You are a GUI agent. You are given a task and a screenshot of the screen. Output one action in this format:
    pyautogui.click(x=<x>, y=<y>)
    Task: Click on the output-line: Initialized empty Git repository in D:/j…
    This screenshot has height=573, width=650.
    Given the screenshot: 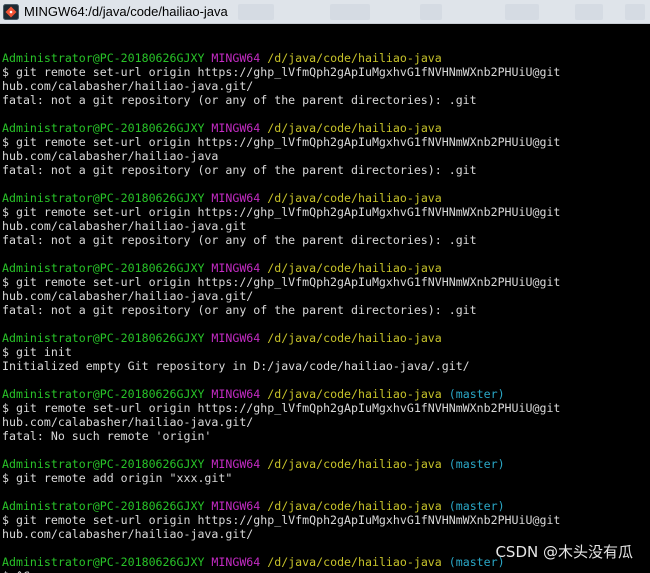 What is the action you would take?
    pyautogui.click(x=236, y=366)
    